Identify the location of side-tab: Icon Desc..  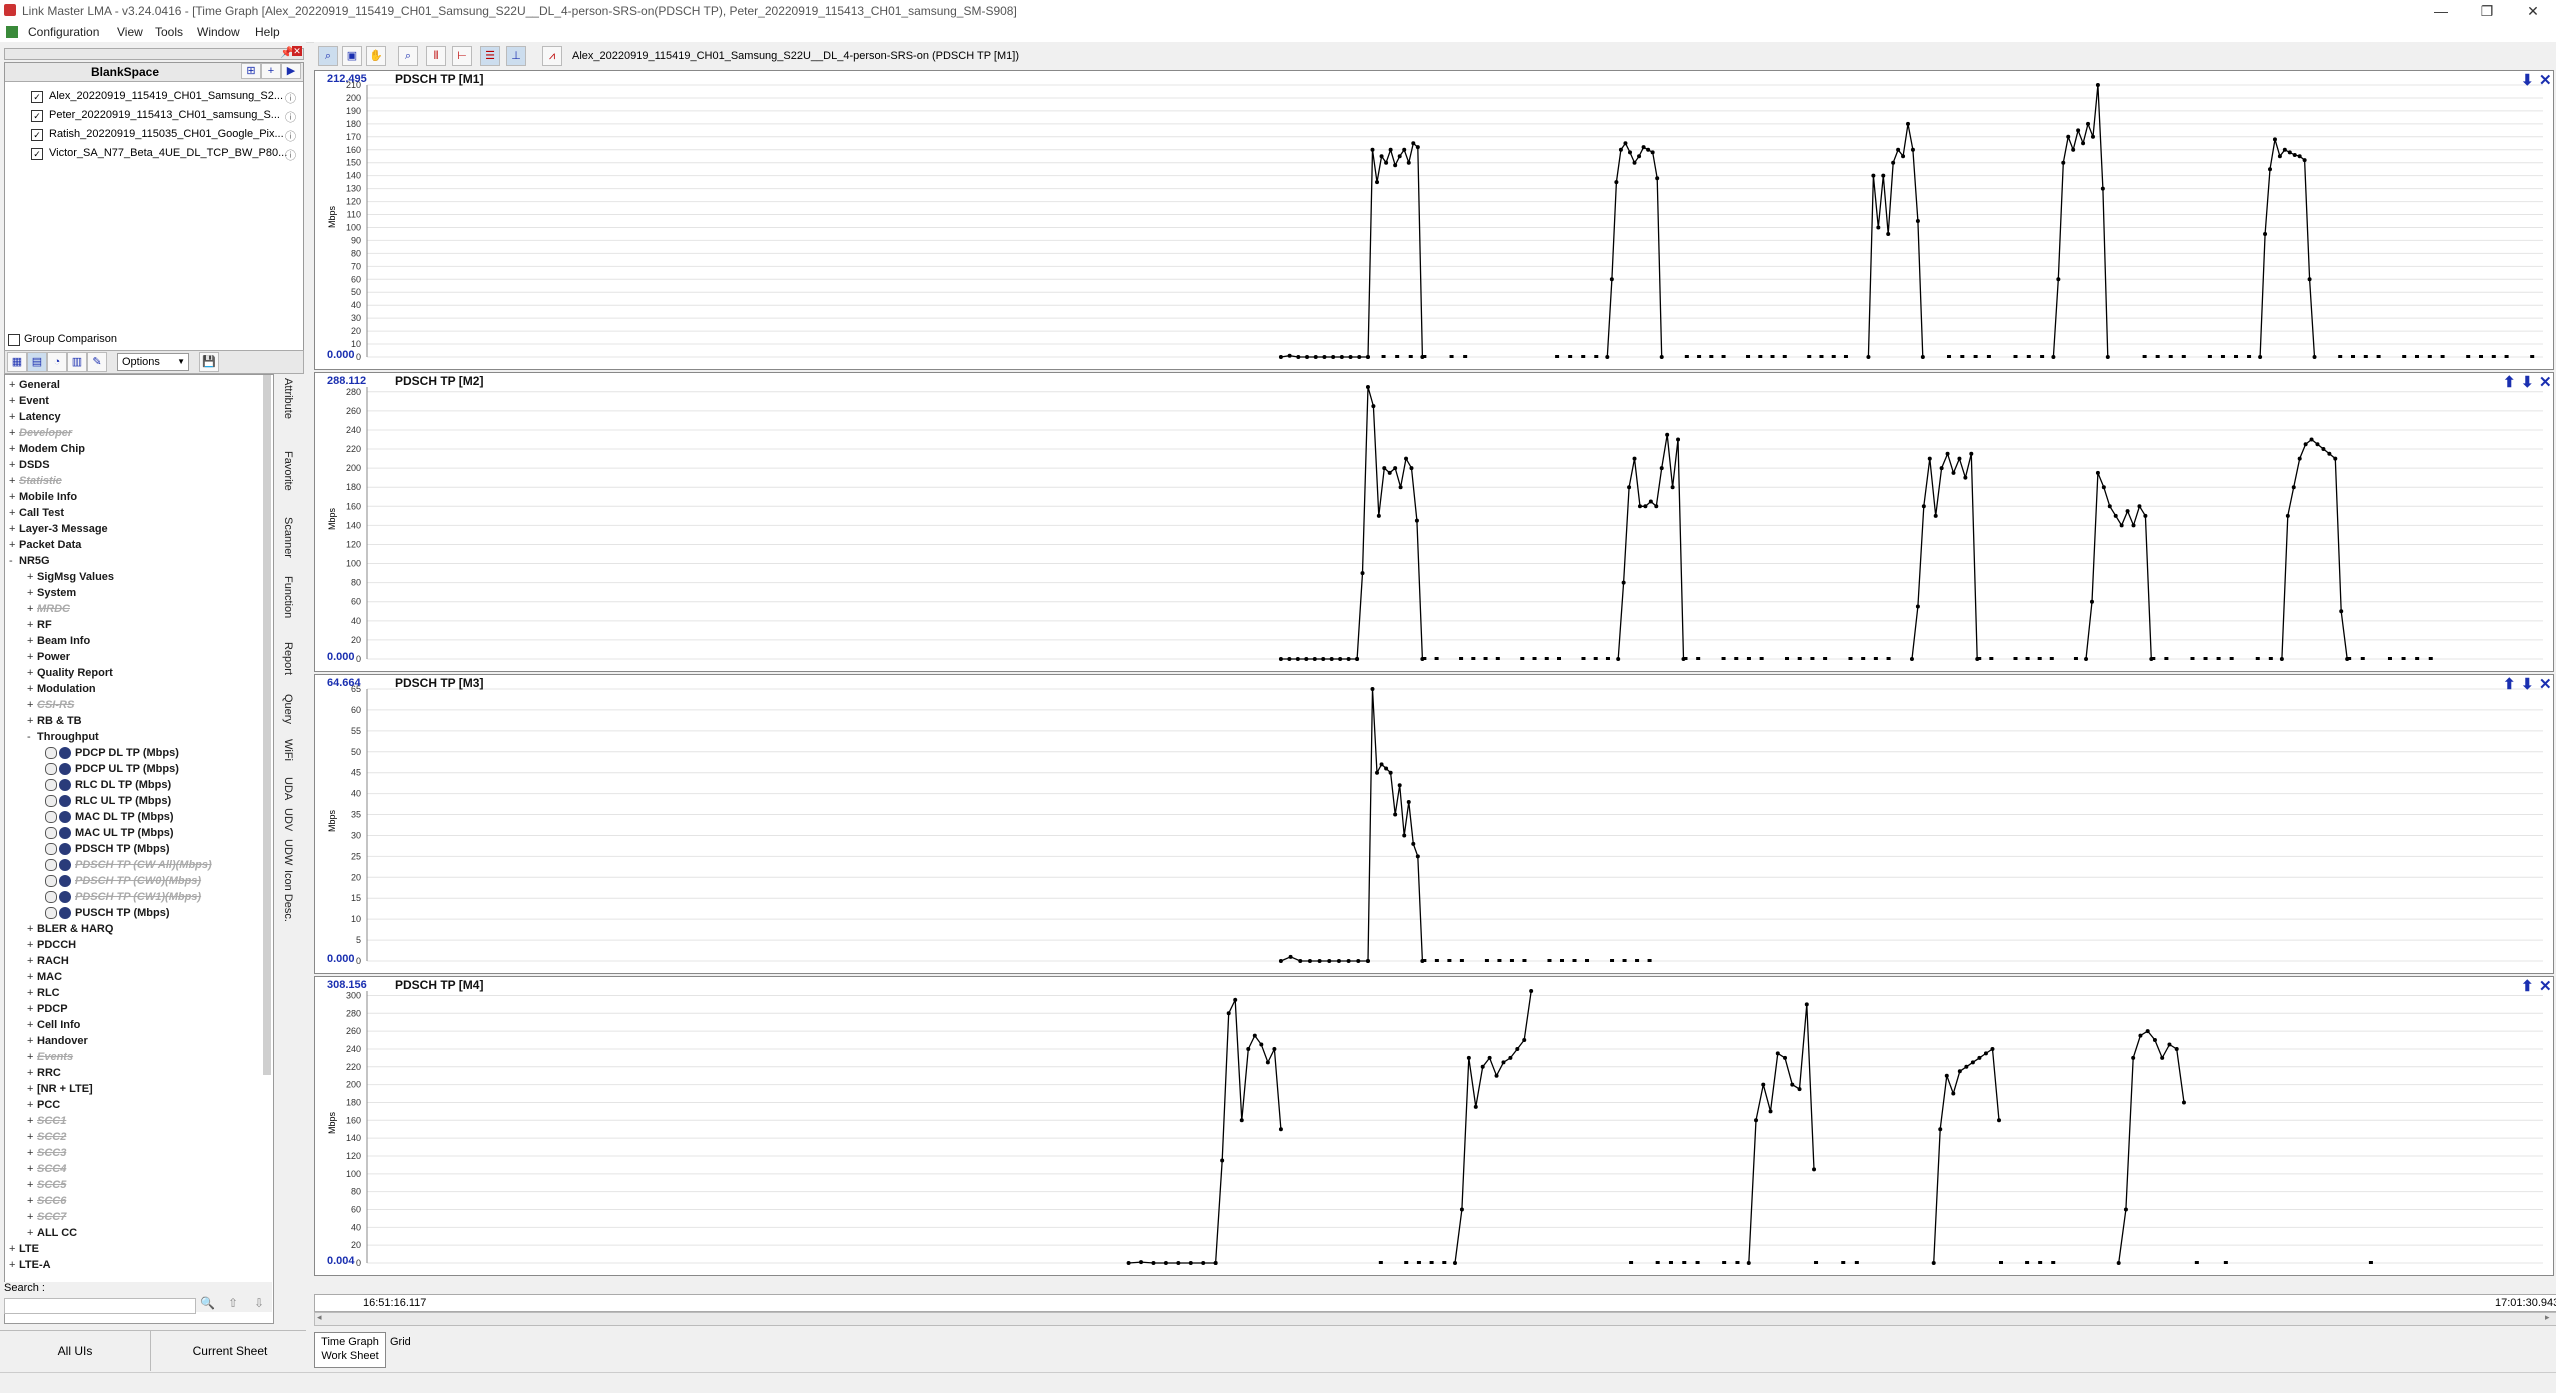
(288, 896).